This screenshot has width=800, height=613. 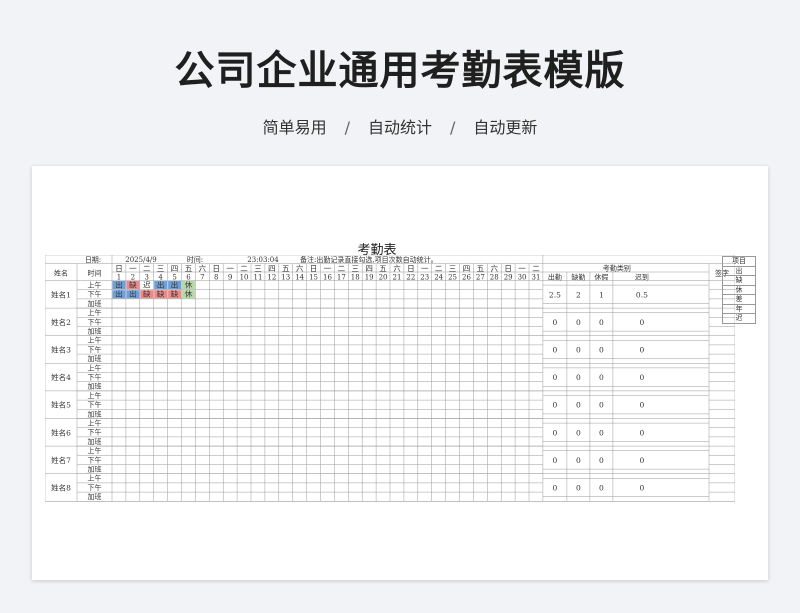 I want to click on legend-box: 项目出缺休差年迟, so click(x=739, y=290).